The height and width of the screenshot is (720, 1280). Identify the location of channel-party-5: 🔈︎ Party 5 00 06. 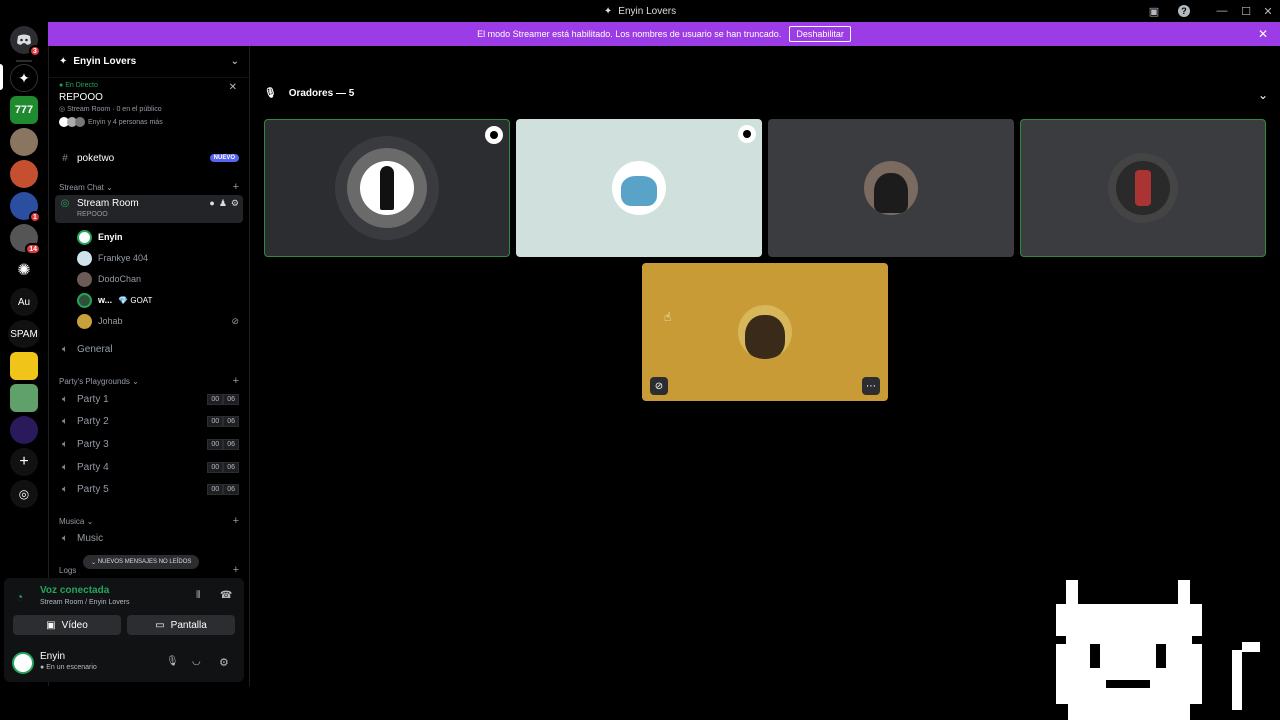
(149, 489).